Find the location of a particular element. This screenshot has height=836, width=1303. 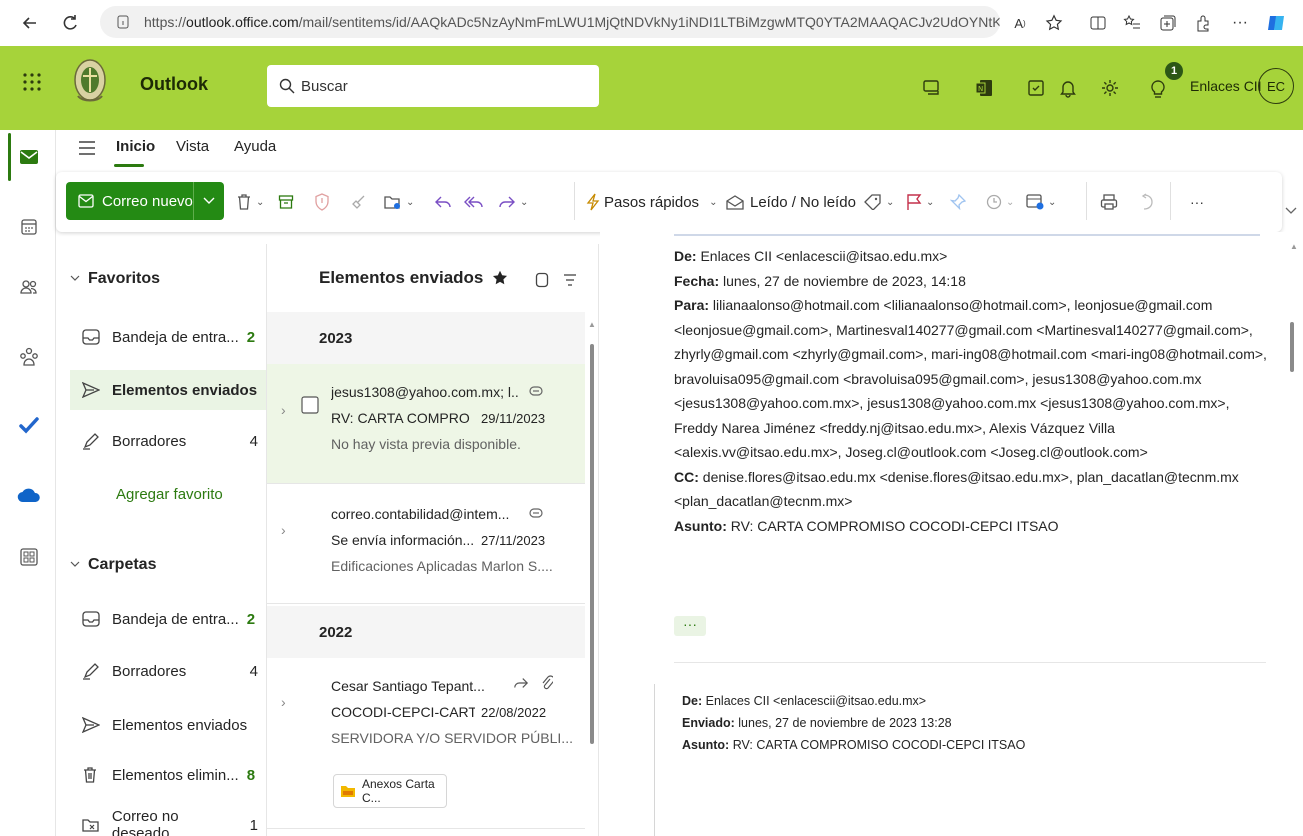

hamburger-menu-icon is located at coordinates (87, 148).